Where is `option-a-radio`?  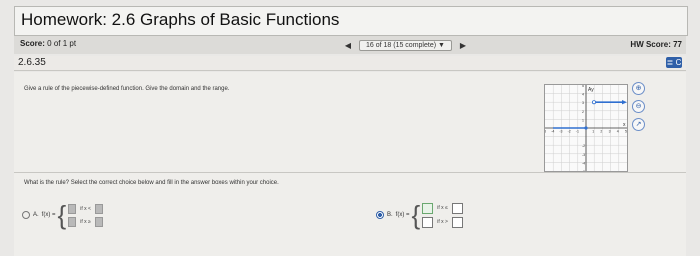
option-a-radio is located at coordinates (26, 215).